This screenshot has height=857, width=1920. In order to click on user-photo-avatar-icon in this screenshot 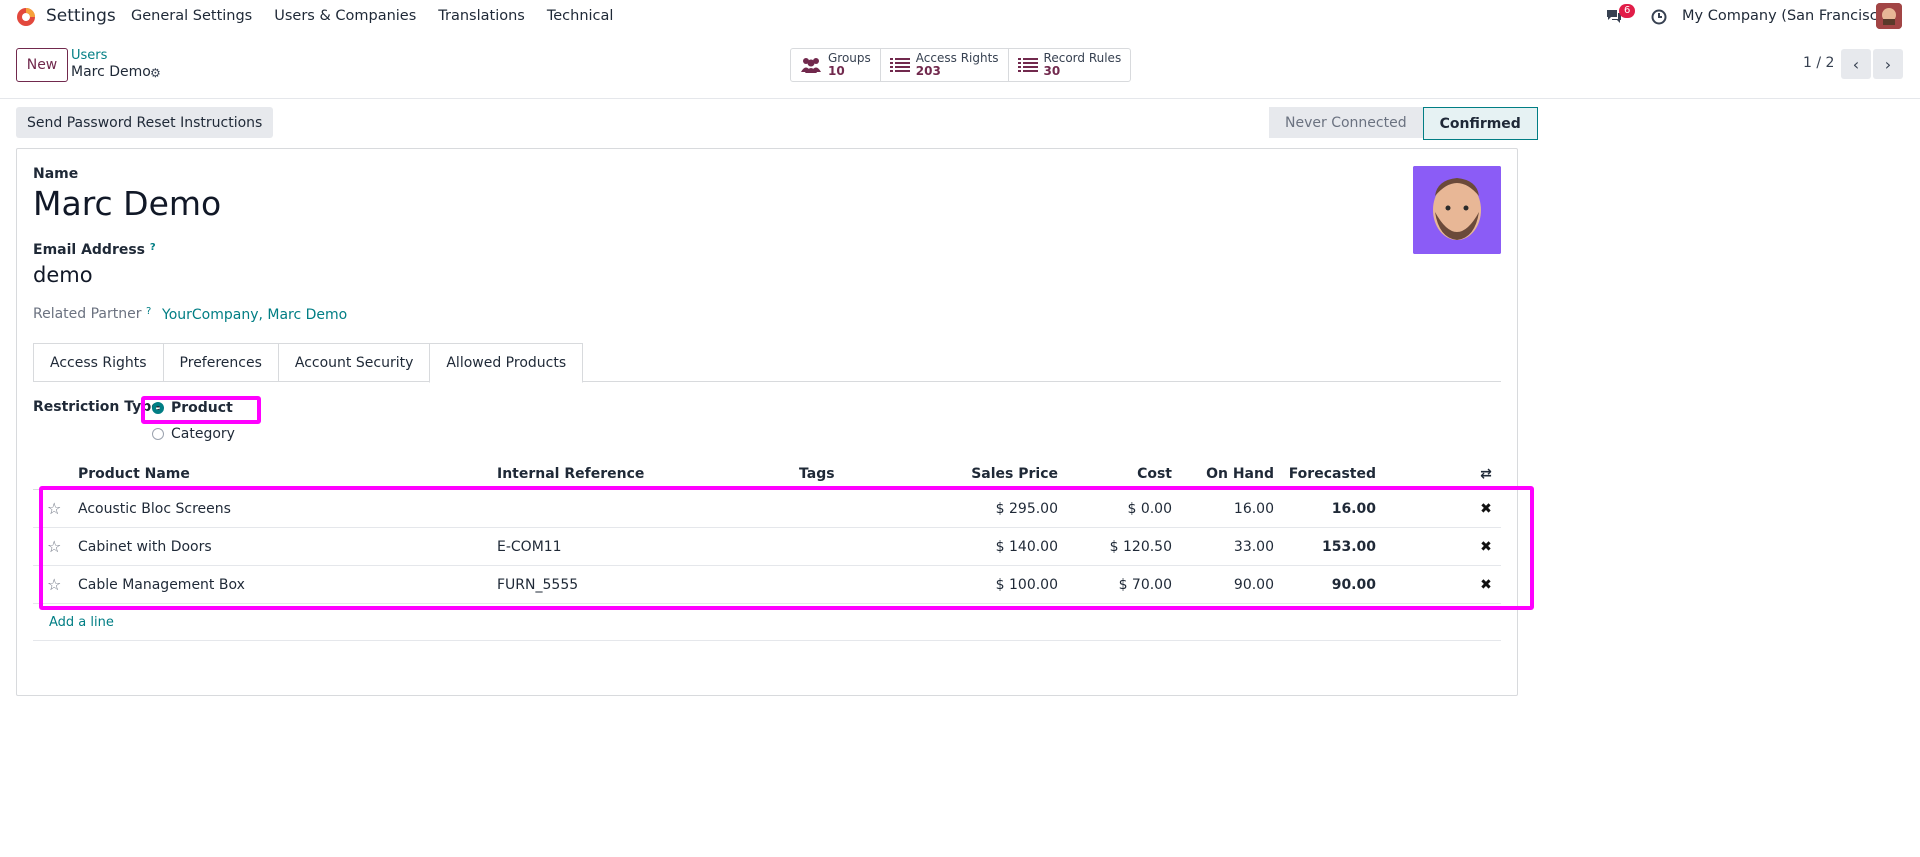, I will do `click(1457, 210)`.